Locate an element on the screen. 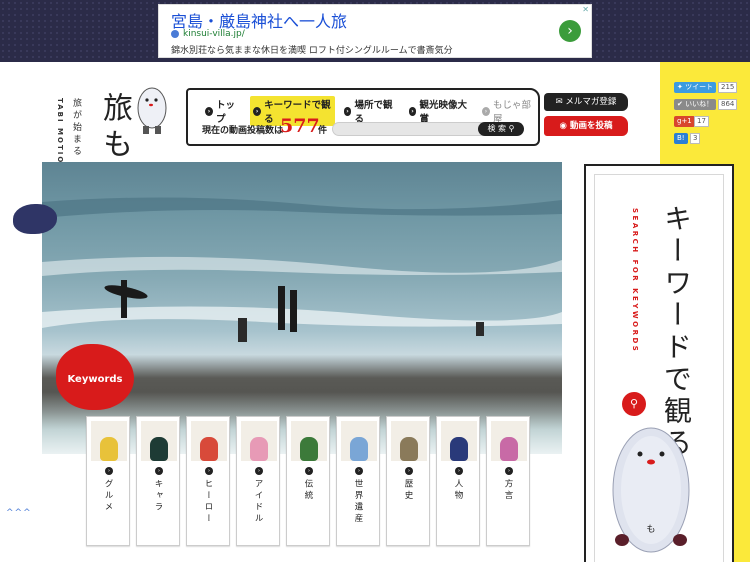 The height and width of the screenshot is (562, 750). castle-icon is located at coordinates (409, 441).